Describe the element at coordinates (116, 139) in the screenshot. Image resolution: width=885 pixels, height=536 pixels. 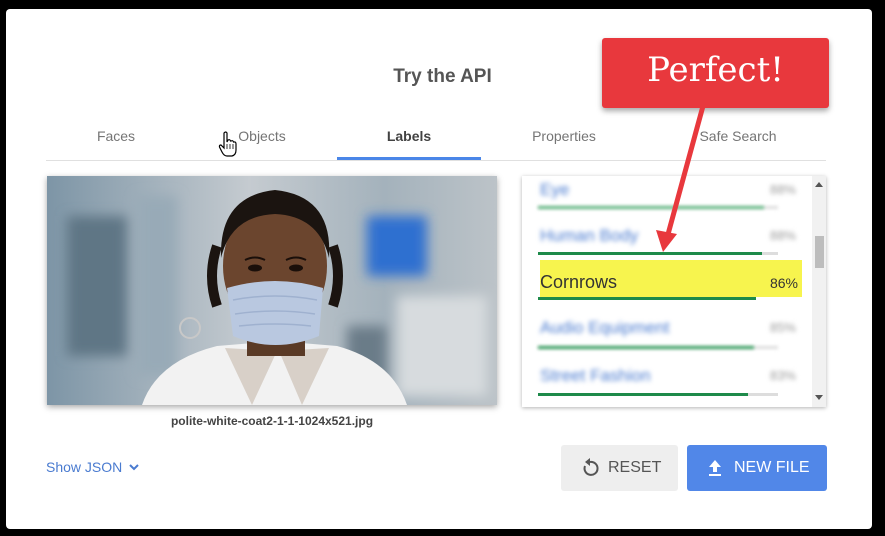
I see `tab-faces: Faces` at that location.